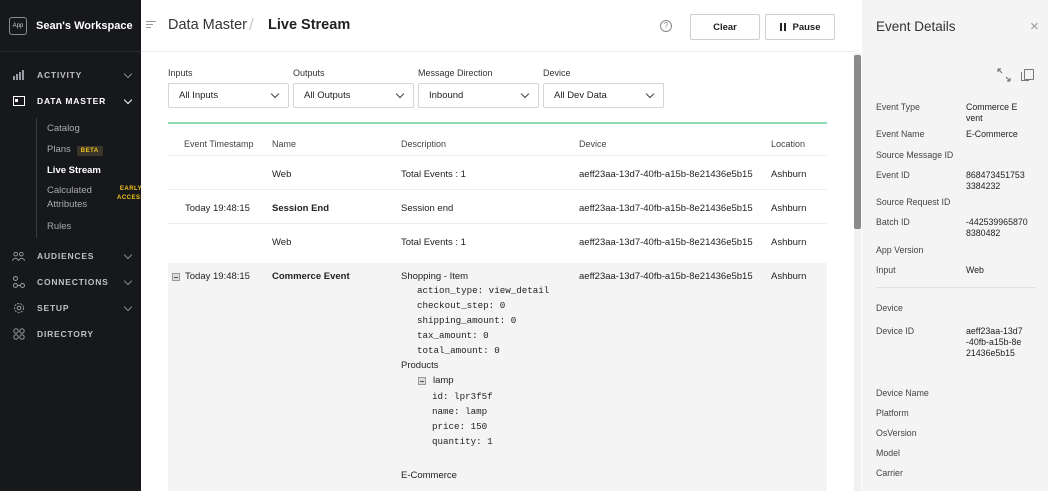  I want to click on detail-key: Model, so click(888, 453).